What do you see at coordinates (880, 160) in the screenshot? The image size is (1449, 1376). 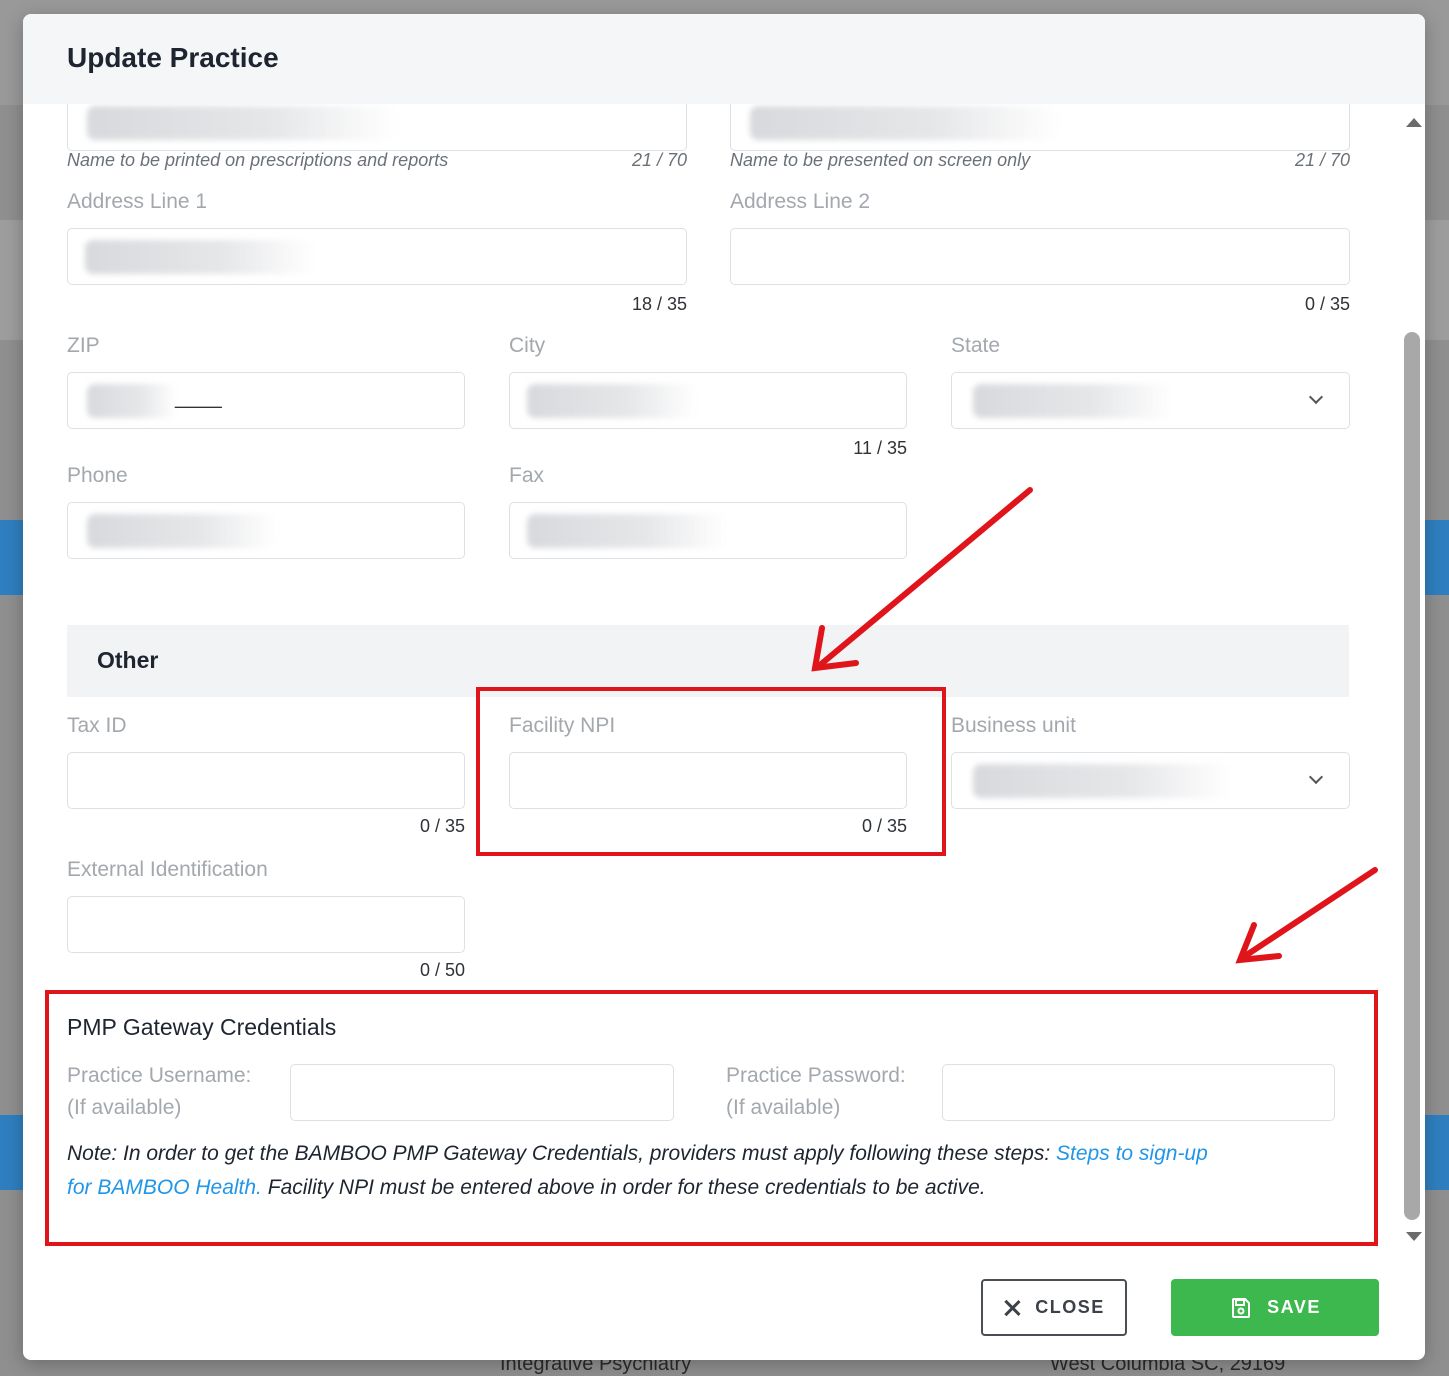 I see `screen-name-hint: Name to be presented on screen only` at bounding box center [880, 160].